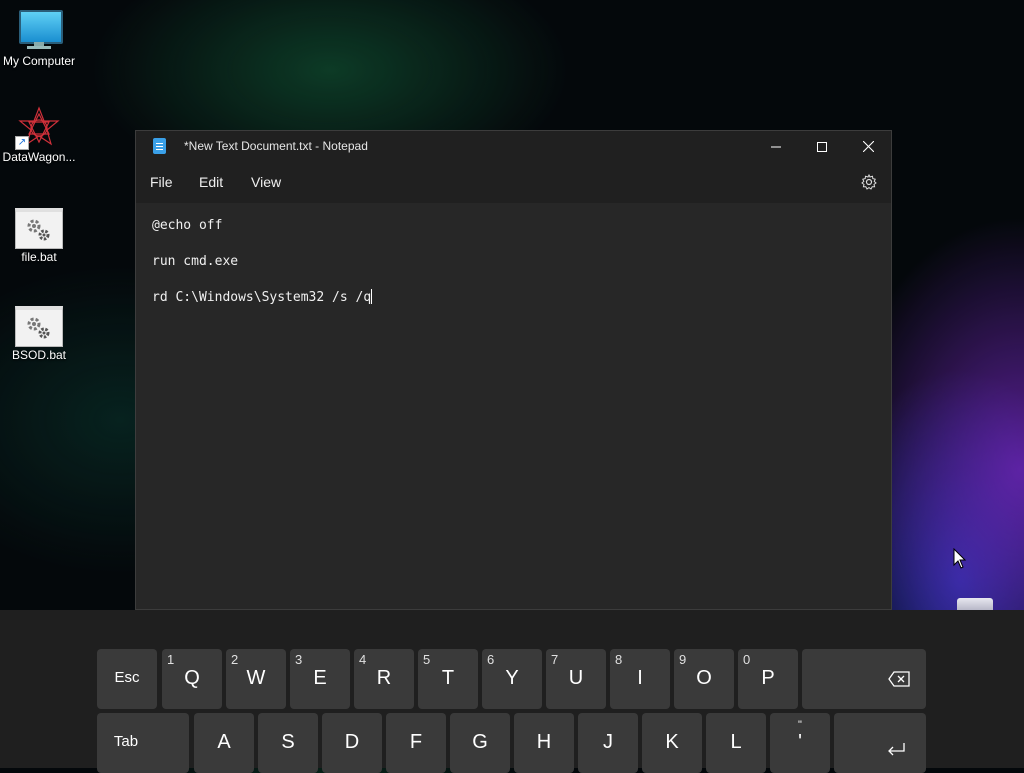  I want to click on title-bar: *New Text Document.txt - Notepad, so click(513, 146).